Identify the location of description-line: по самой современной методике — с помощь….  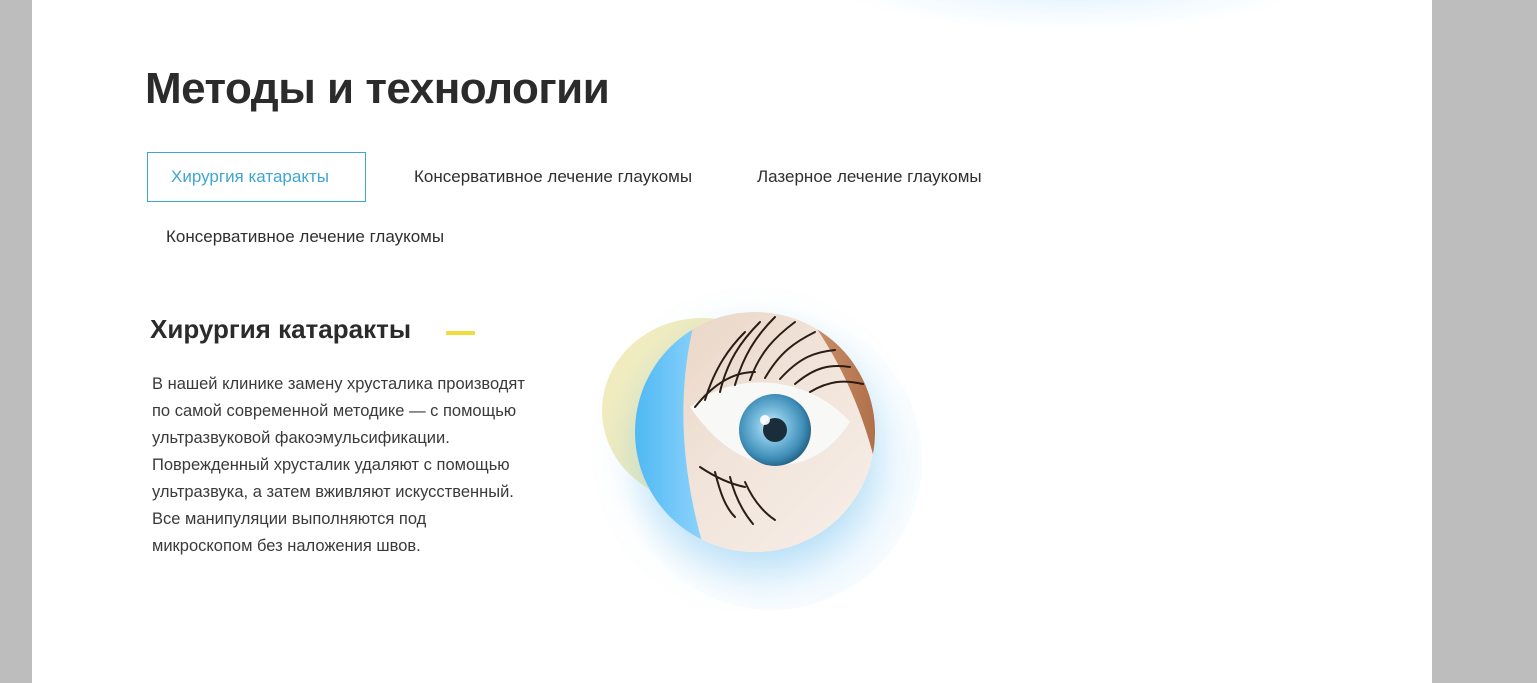
(334, 411).